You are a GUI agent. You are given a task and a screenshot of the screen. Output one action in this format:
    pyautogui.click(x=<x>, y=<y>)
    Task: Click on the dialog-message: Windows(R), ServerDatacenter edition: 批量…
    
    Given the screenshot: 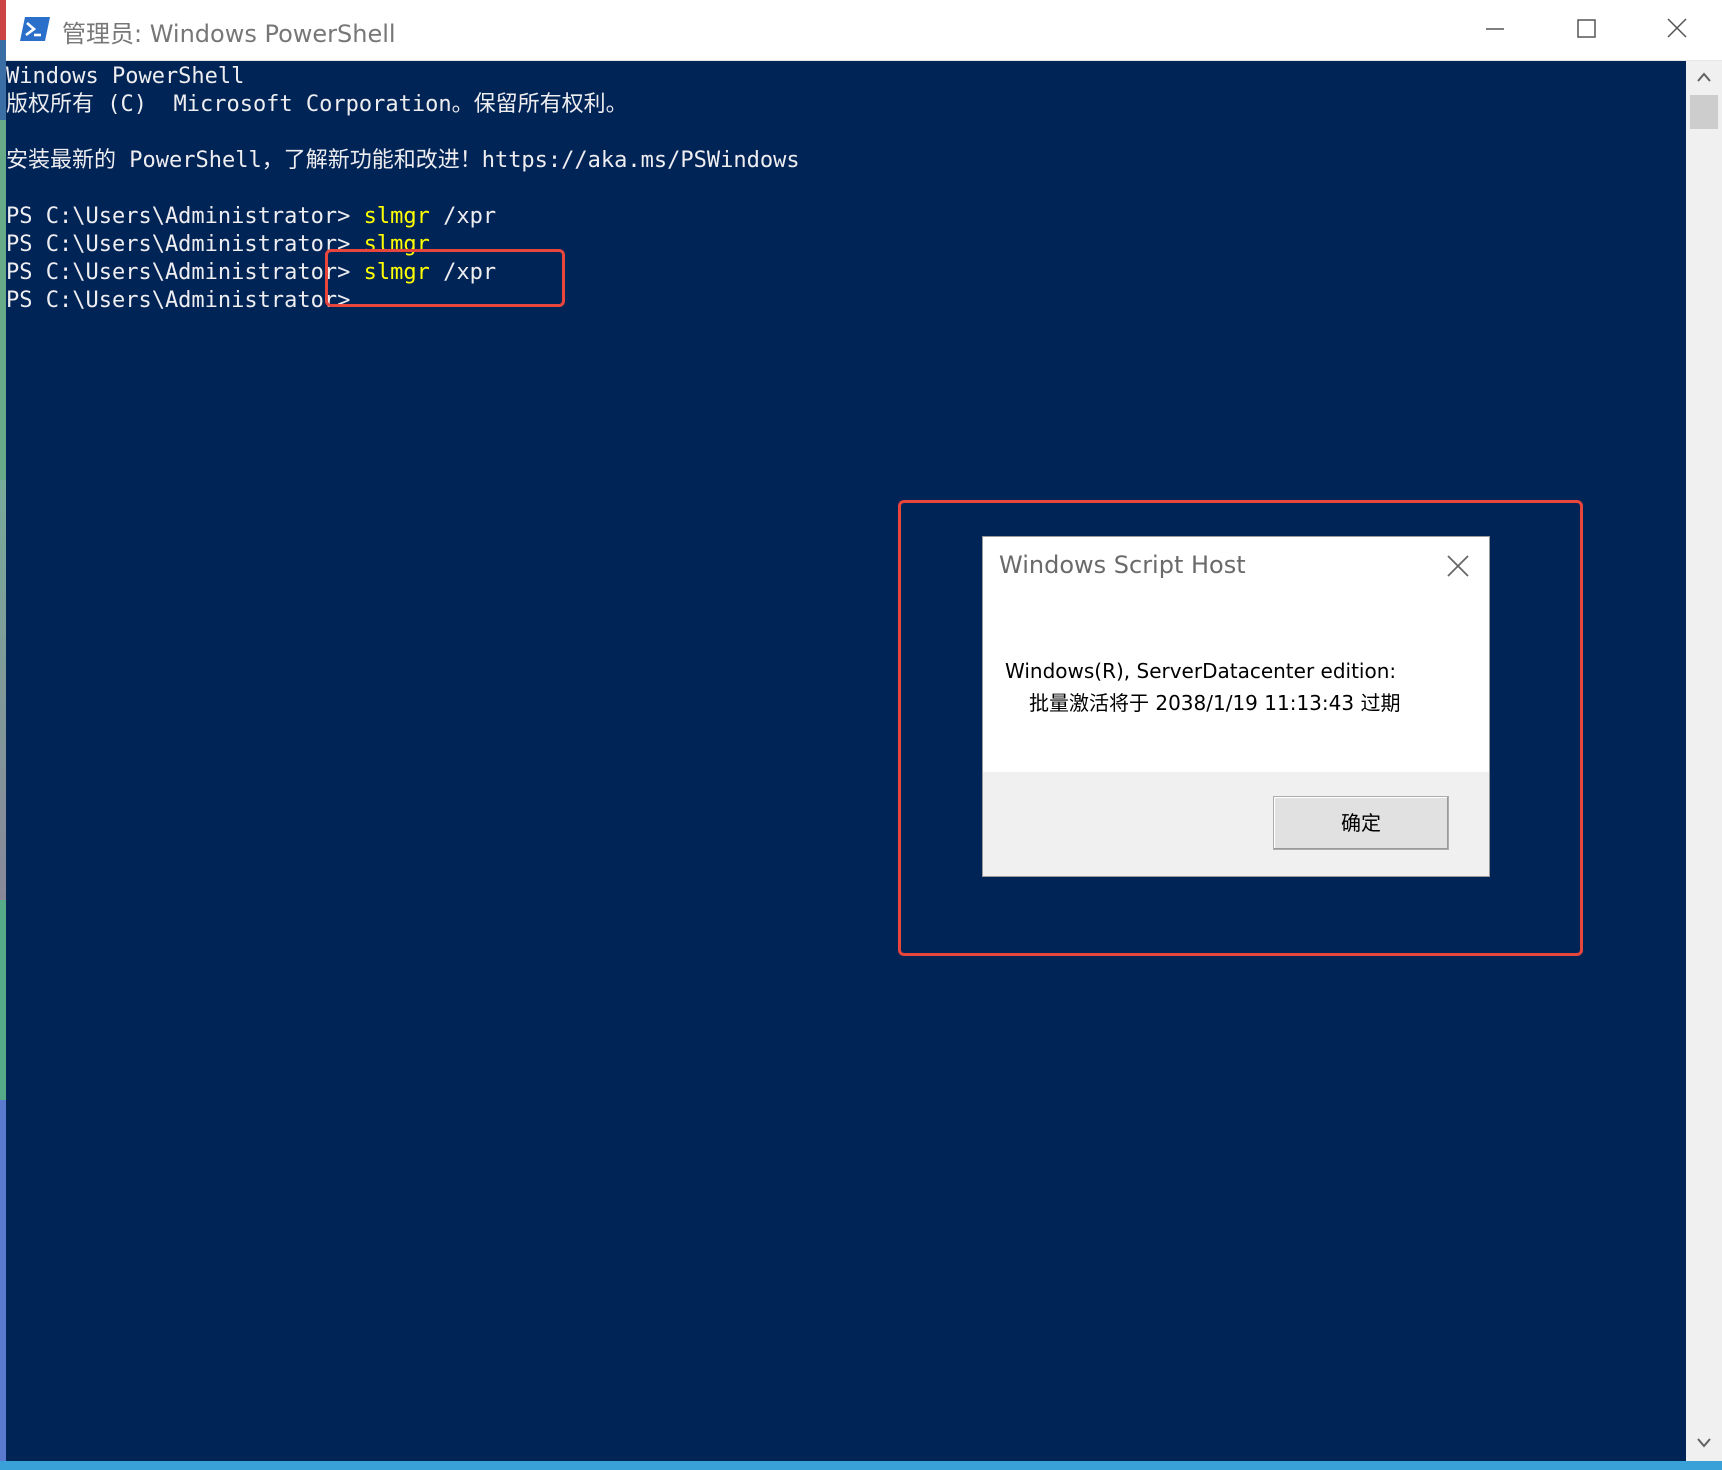 What is the action you would take?
    pyautogui.click(x=1202, y=687)
    